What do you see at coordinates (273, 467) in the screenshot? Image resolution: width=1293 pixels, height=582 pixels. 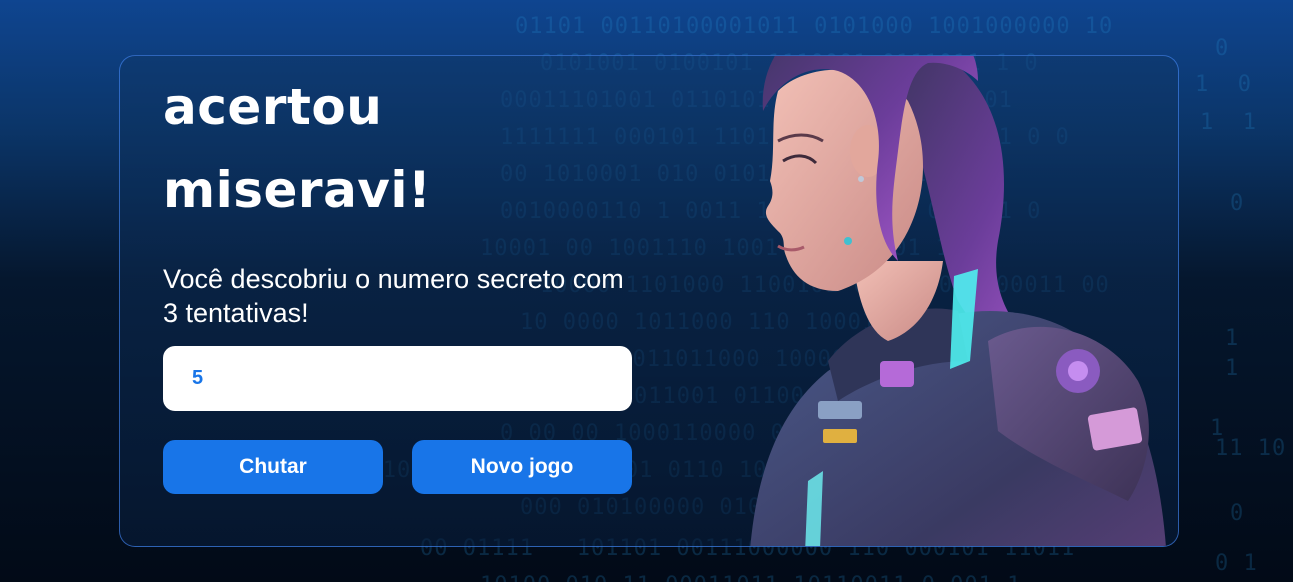 I see `guess-button: Chutar` at bounding box center [273, 467].